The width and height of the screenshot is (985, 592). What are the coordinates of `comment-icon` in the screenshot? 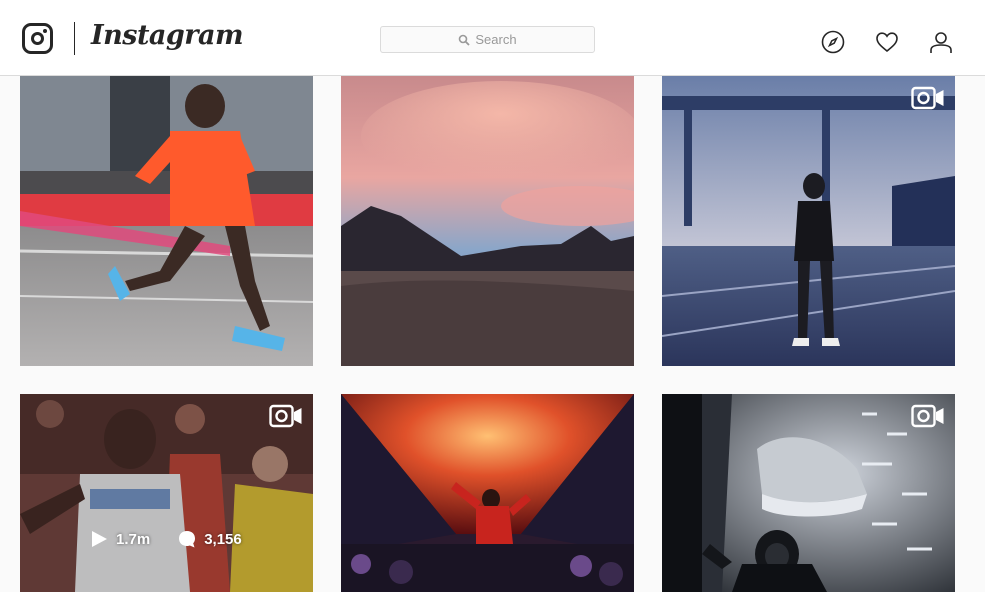 It's located at (187, 539).